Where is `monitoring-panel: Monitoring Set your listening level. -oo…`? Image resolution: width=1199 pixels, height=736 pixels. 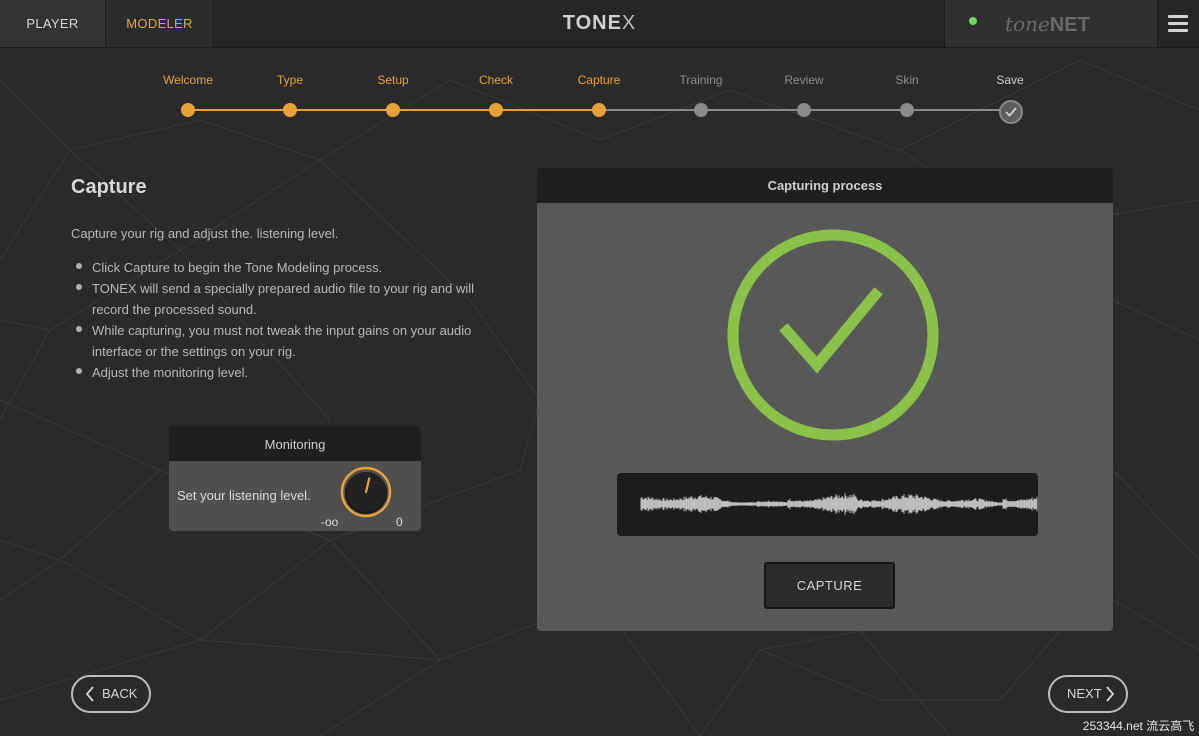
monitoring-panel: Monitoring Set your listening level. -oo… is located at coordinates (295, 478).